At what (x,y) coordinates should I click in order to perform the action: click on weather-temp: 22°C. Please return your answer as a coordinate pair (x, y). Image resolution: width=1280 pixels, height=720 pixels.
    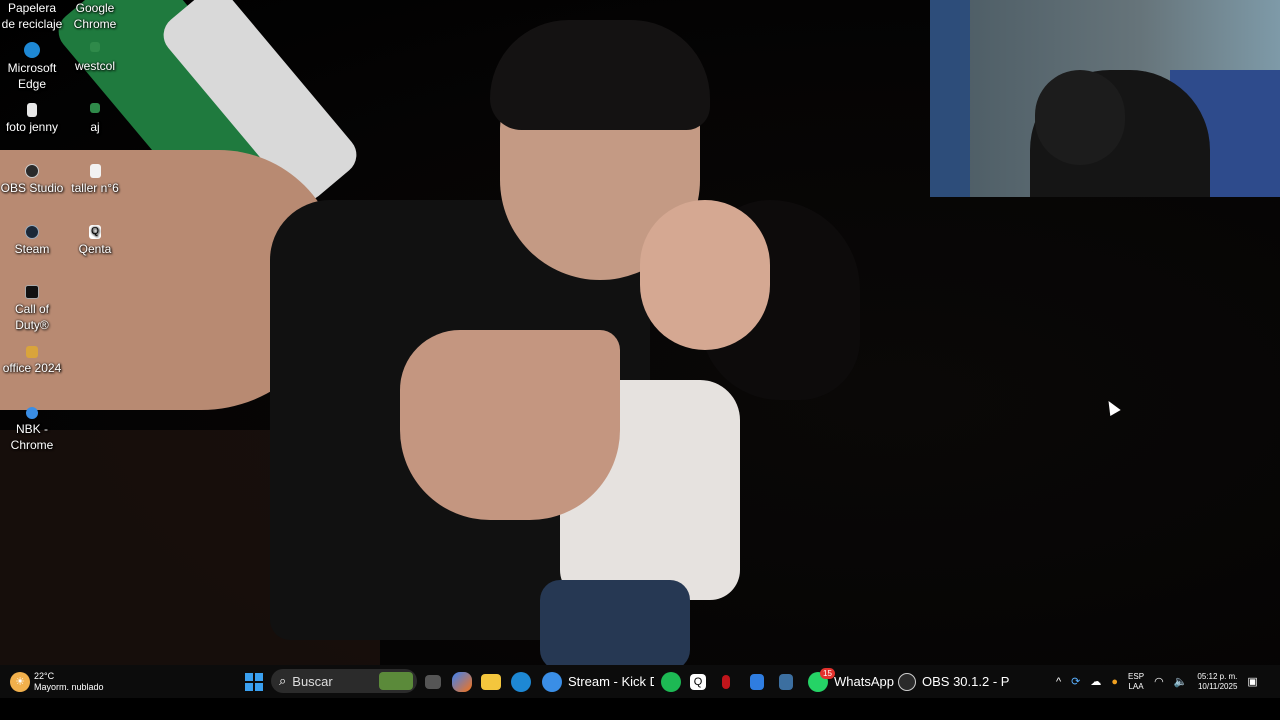
    Looking at the image, I should click on (44, 675).